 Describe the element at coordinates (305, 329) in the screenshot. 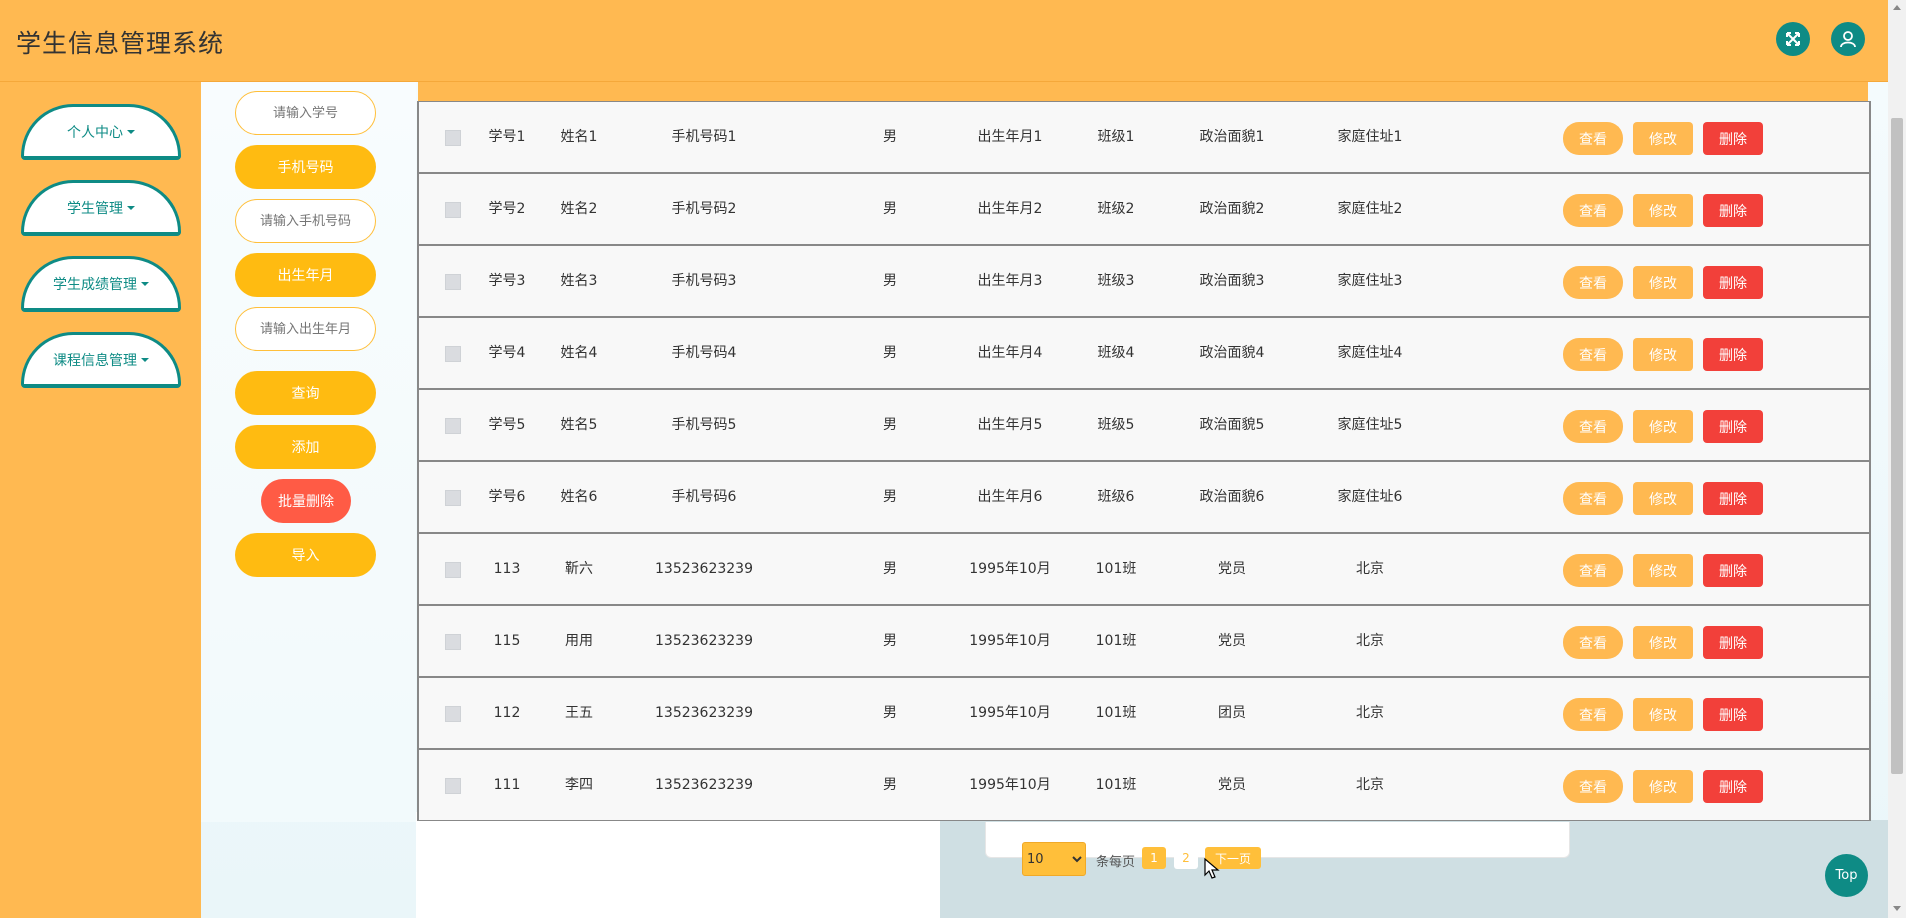

I see `birth-search-input` at that location.